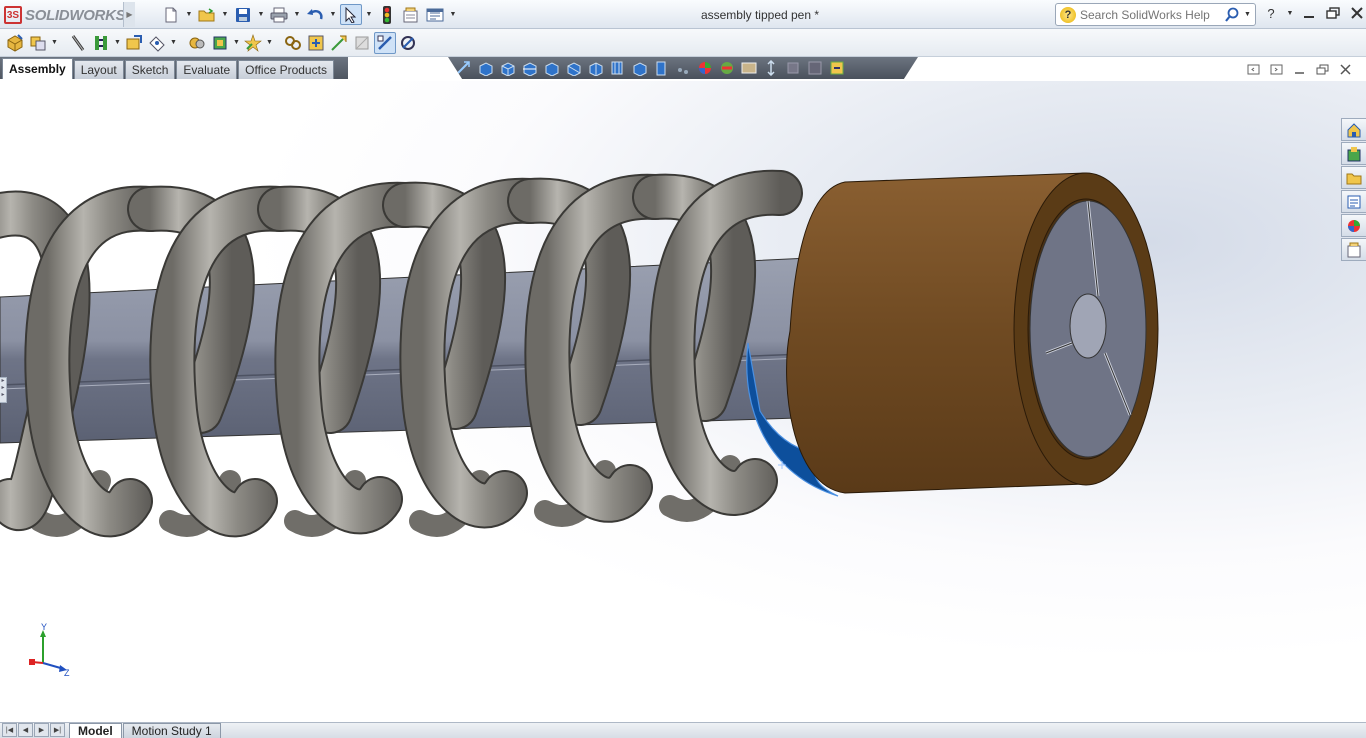 The height and width of the screenshot is (738, 1366). Describe the element at coordinates (815, 68) in the screenshot. I see `close-view-icon` at that location.